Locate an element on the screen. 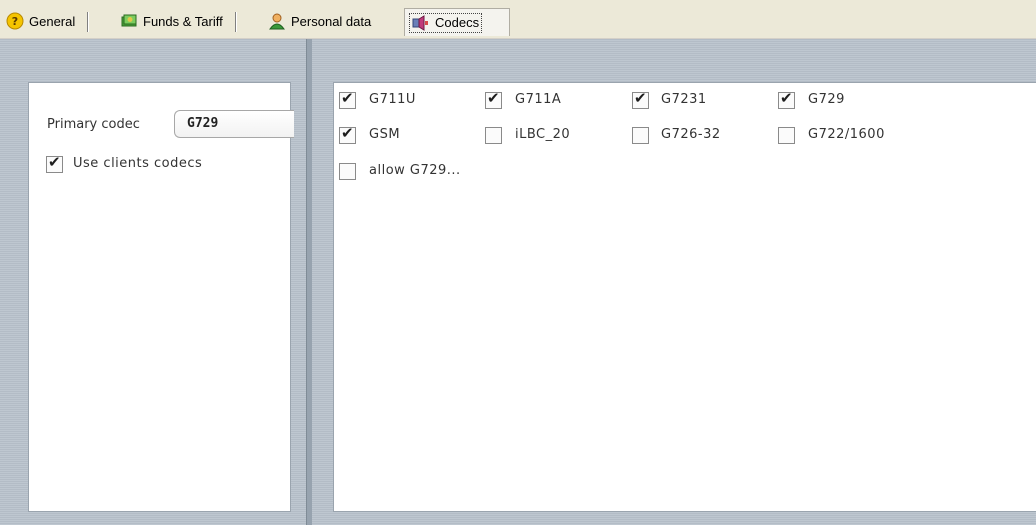 Image resolution: width=1036 pixels, height=525 pixels. codec-checkbox-g711u: ✔ is located at coordinates (347, 99).